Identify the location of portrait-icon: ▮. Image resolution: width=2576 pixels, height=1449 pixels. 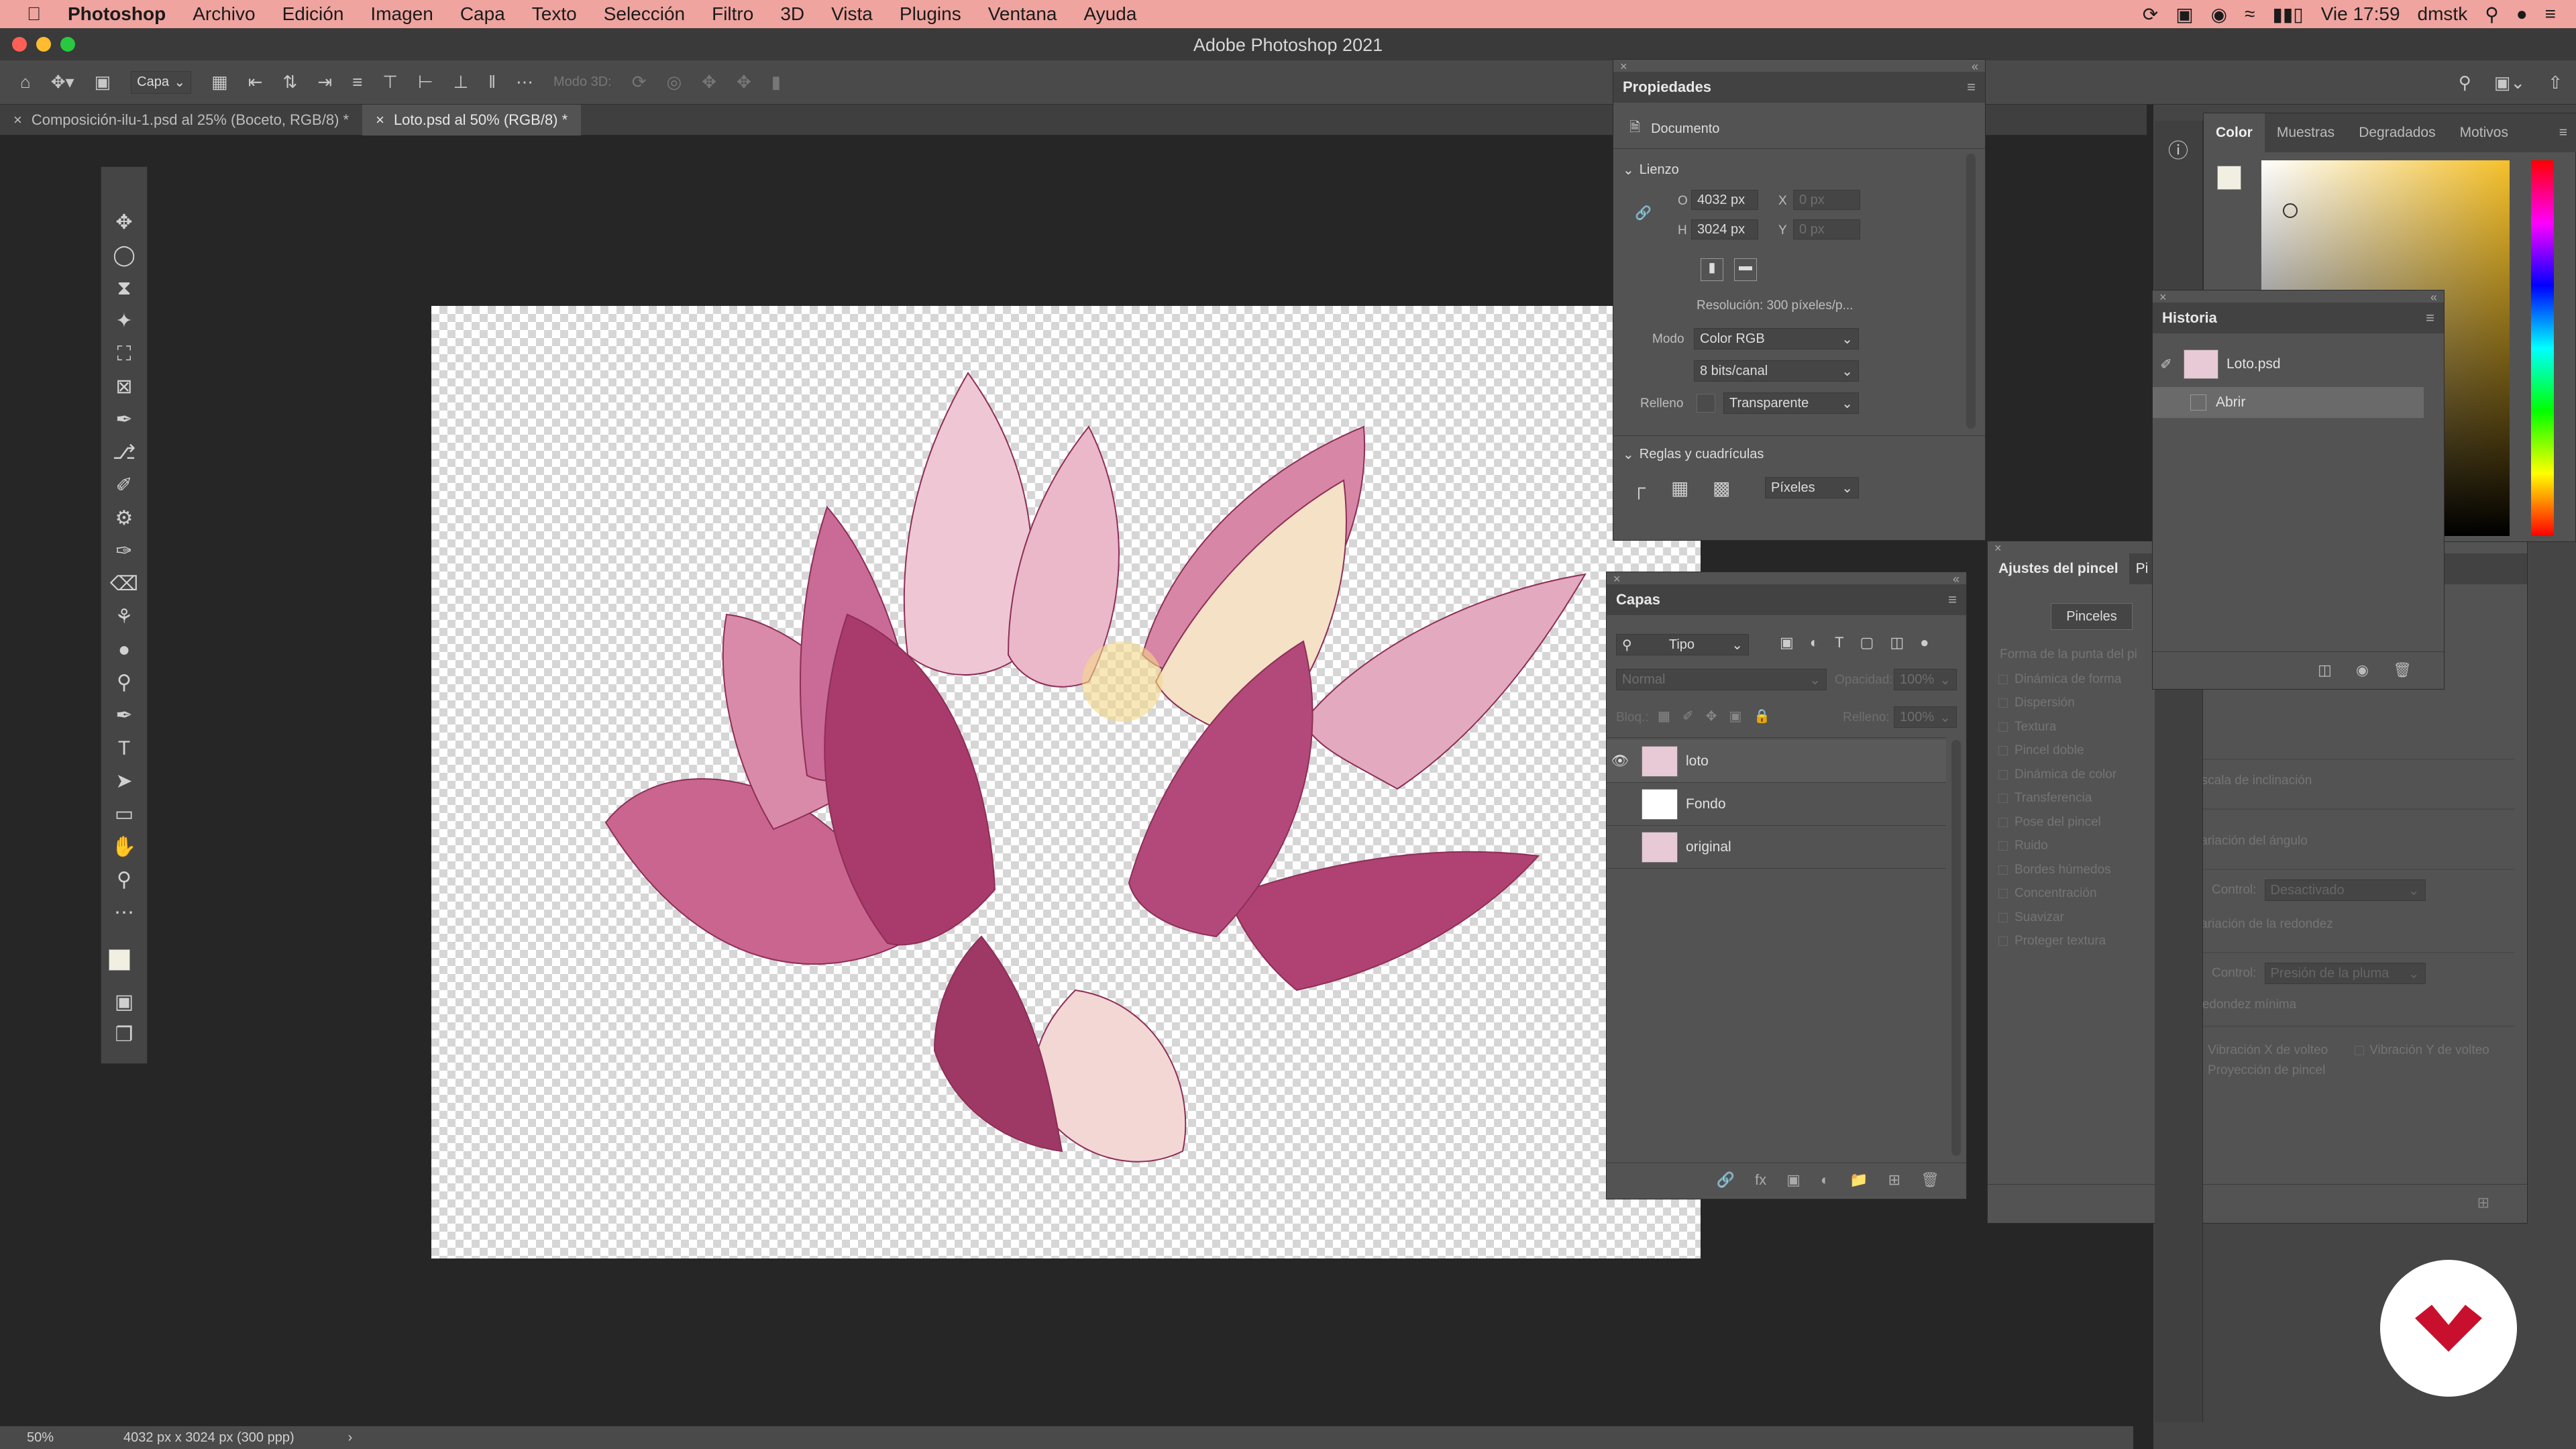
(1712, 269).